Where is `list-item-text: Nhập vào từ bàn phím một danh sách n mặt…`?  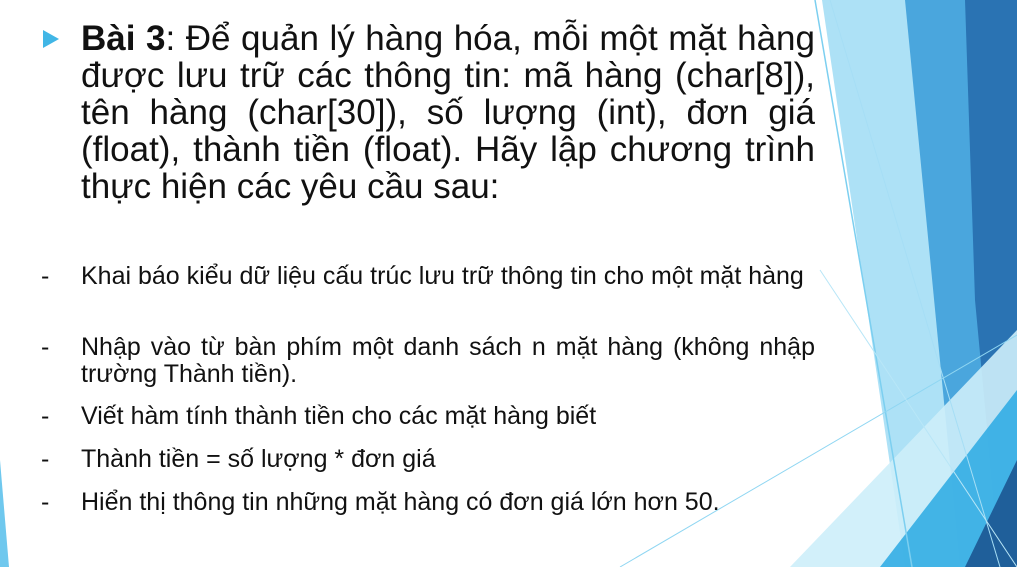 list-item-text: Nhập vào từ bàn phím một danh sách n mặt… is located at coordinates (448, 360).